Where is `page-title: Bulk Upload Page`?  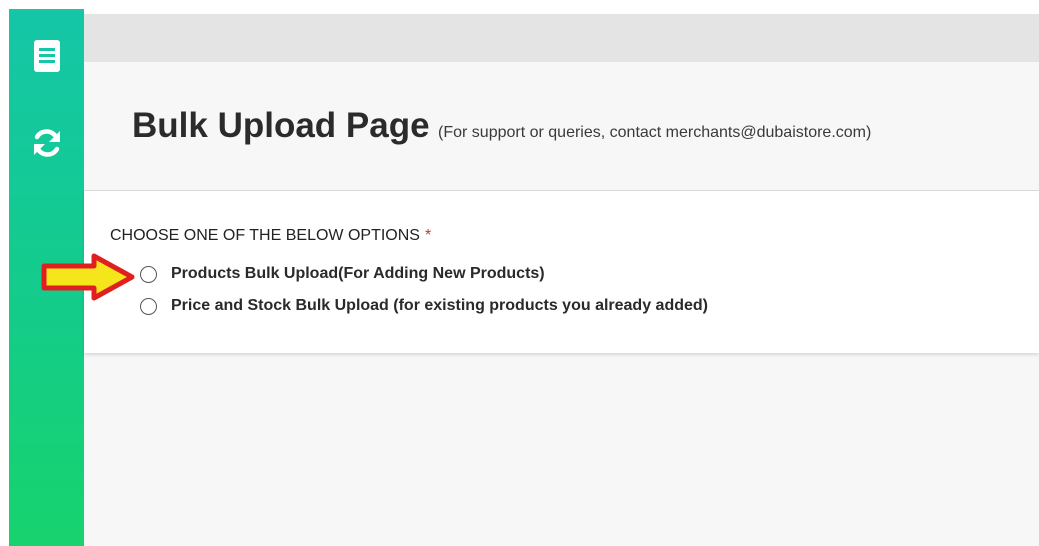 page-title: Bulk Upload Page is located at coordinates (281, 125).